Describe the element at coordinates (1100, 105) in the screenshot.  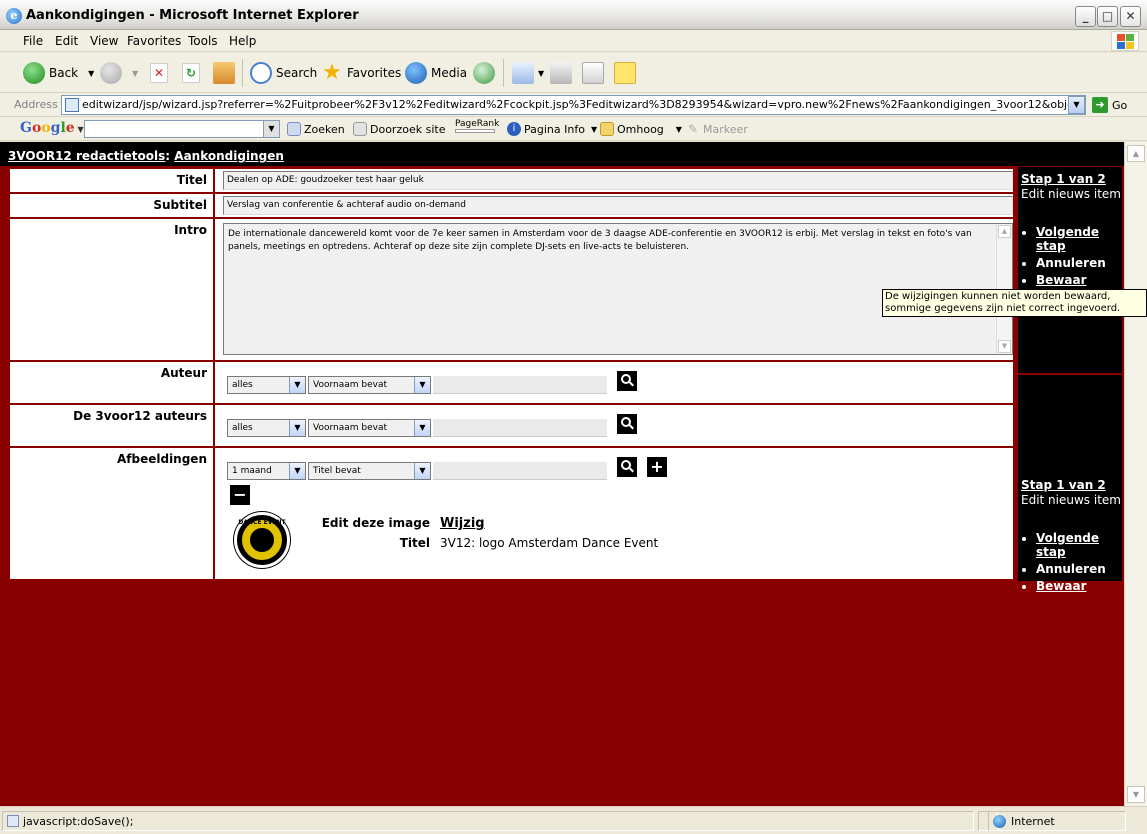
I see `go-arrow-icon: ➜` at that location.